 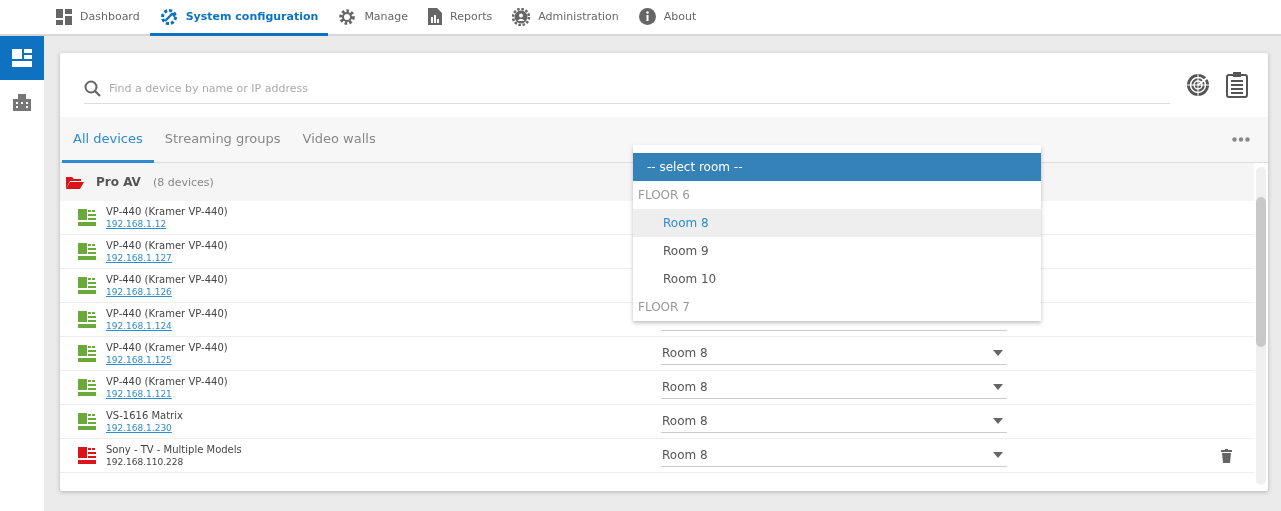 I want to click on nav-tab: System configuration, so click(x=239, y=18).